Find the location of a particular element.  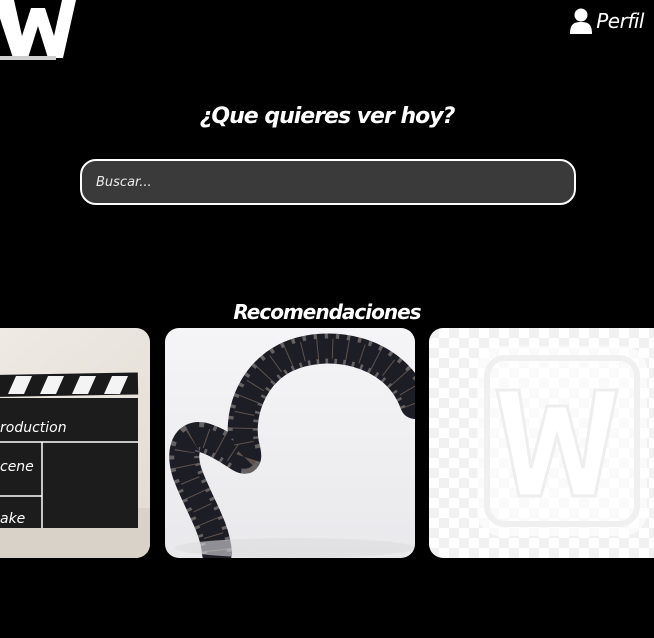

brand-logo: W is located at coordinates (38, 31).